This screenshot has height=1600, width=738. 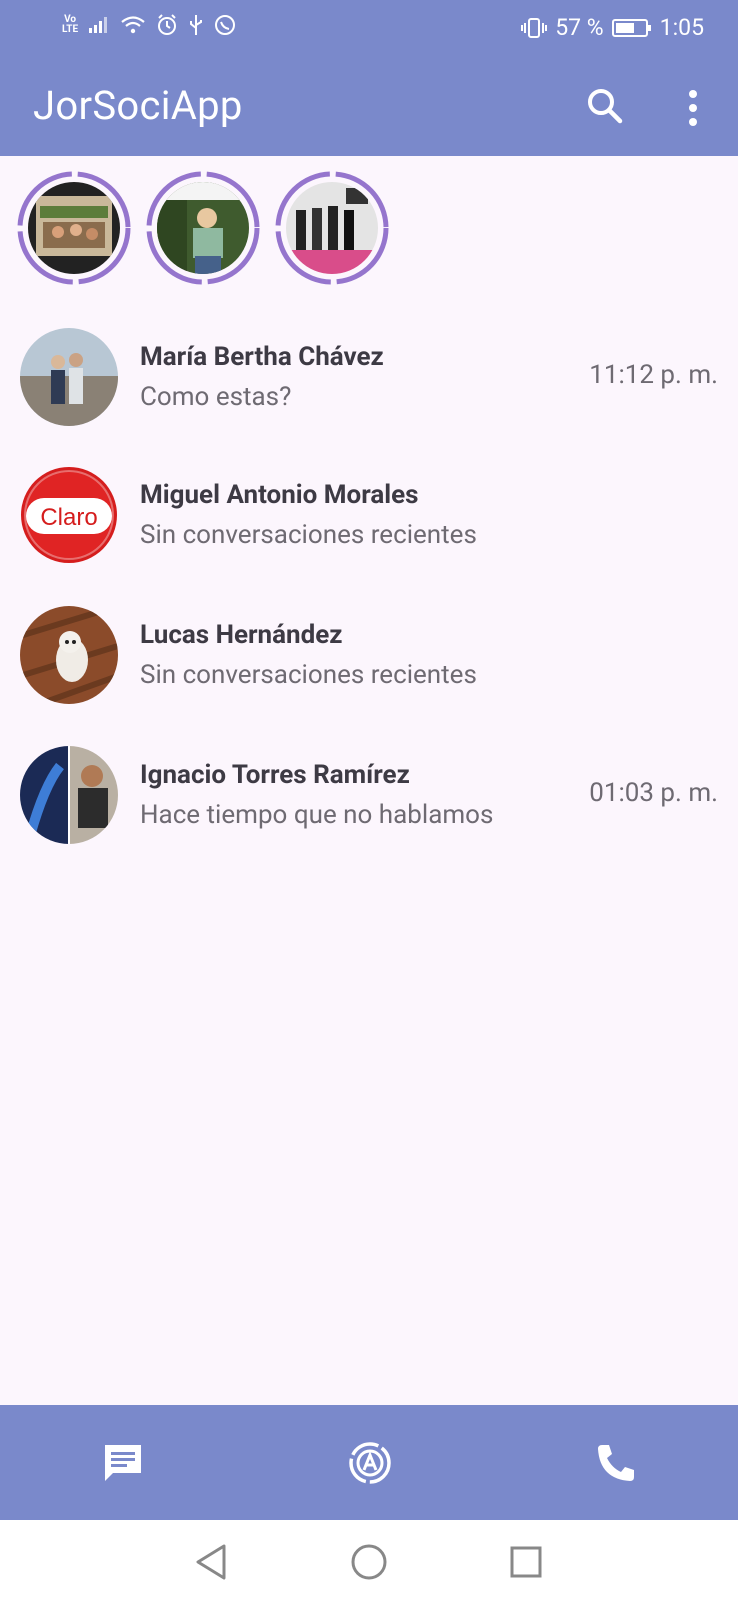 I want to click on back-triangle-icon, so click(x=211, y=1562).